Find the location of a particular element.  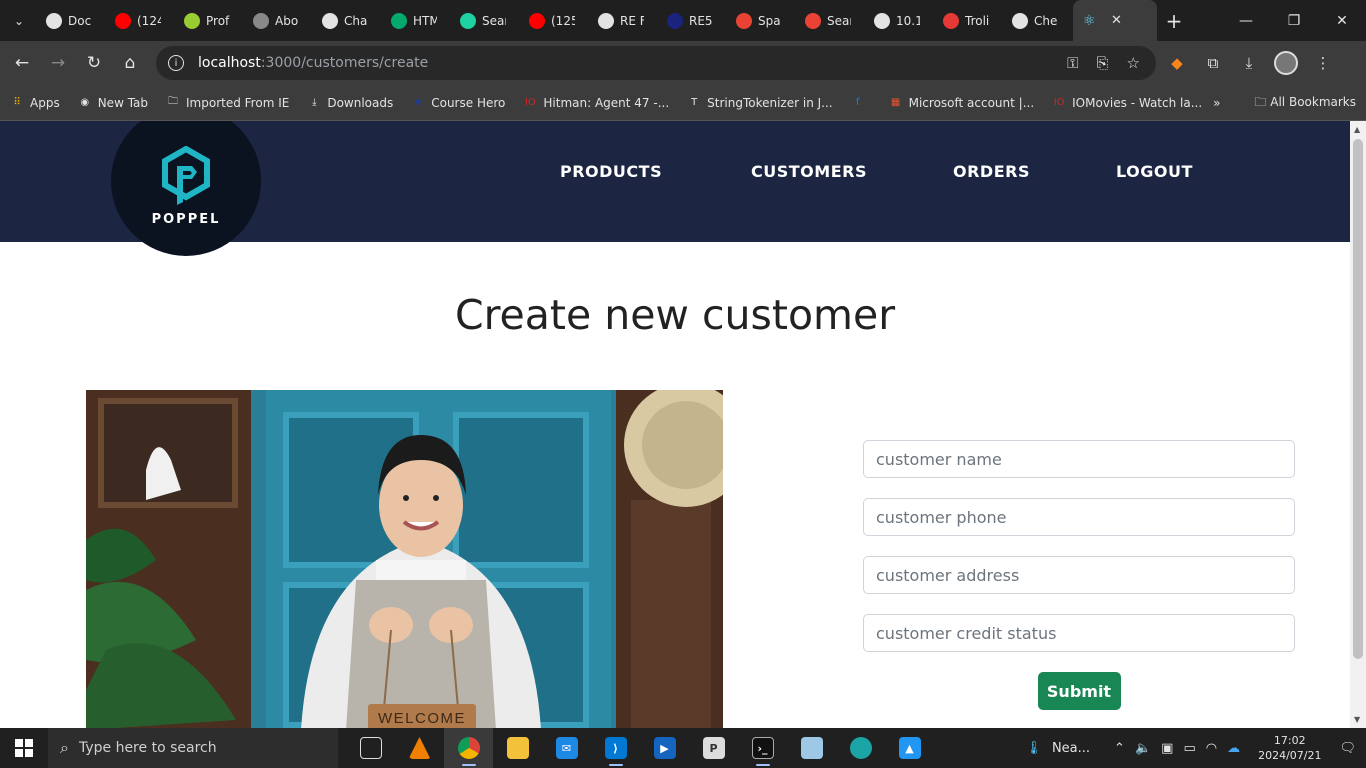

weather-thermometer-icon: 🌡 is located at coordinates (1033, 748).